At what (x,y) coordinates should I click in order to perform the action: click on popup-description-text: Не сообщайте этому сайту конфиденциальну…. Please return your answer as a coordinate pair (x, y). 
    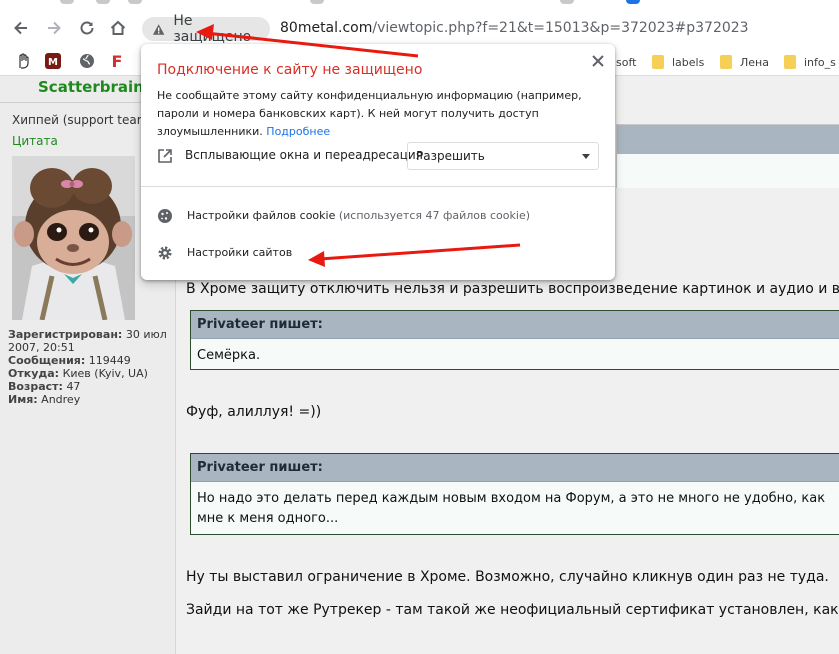
    Looking at the image, I should click on (369, 113).